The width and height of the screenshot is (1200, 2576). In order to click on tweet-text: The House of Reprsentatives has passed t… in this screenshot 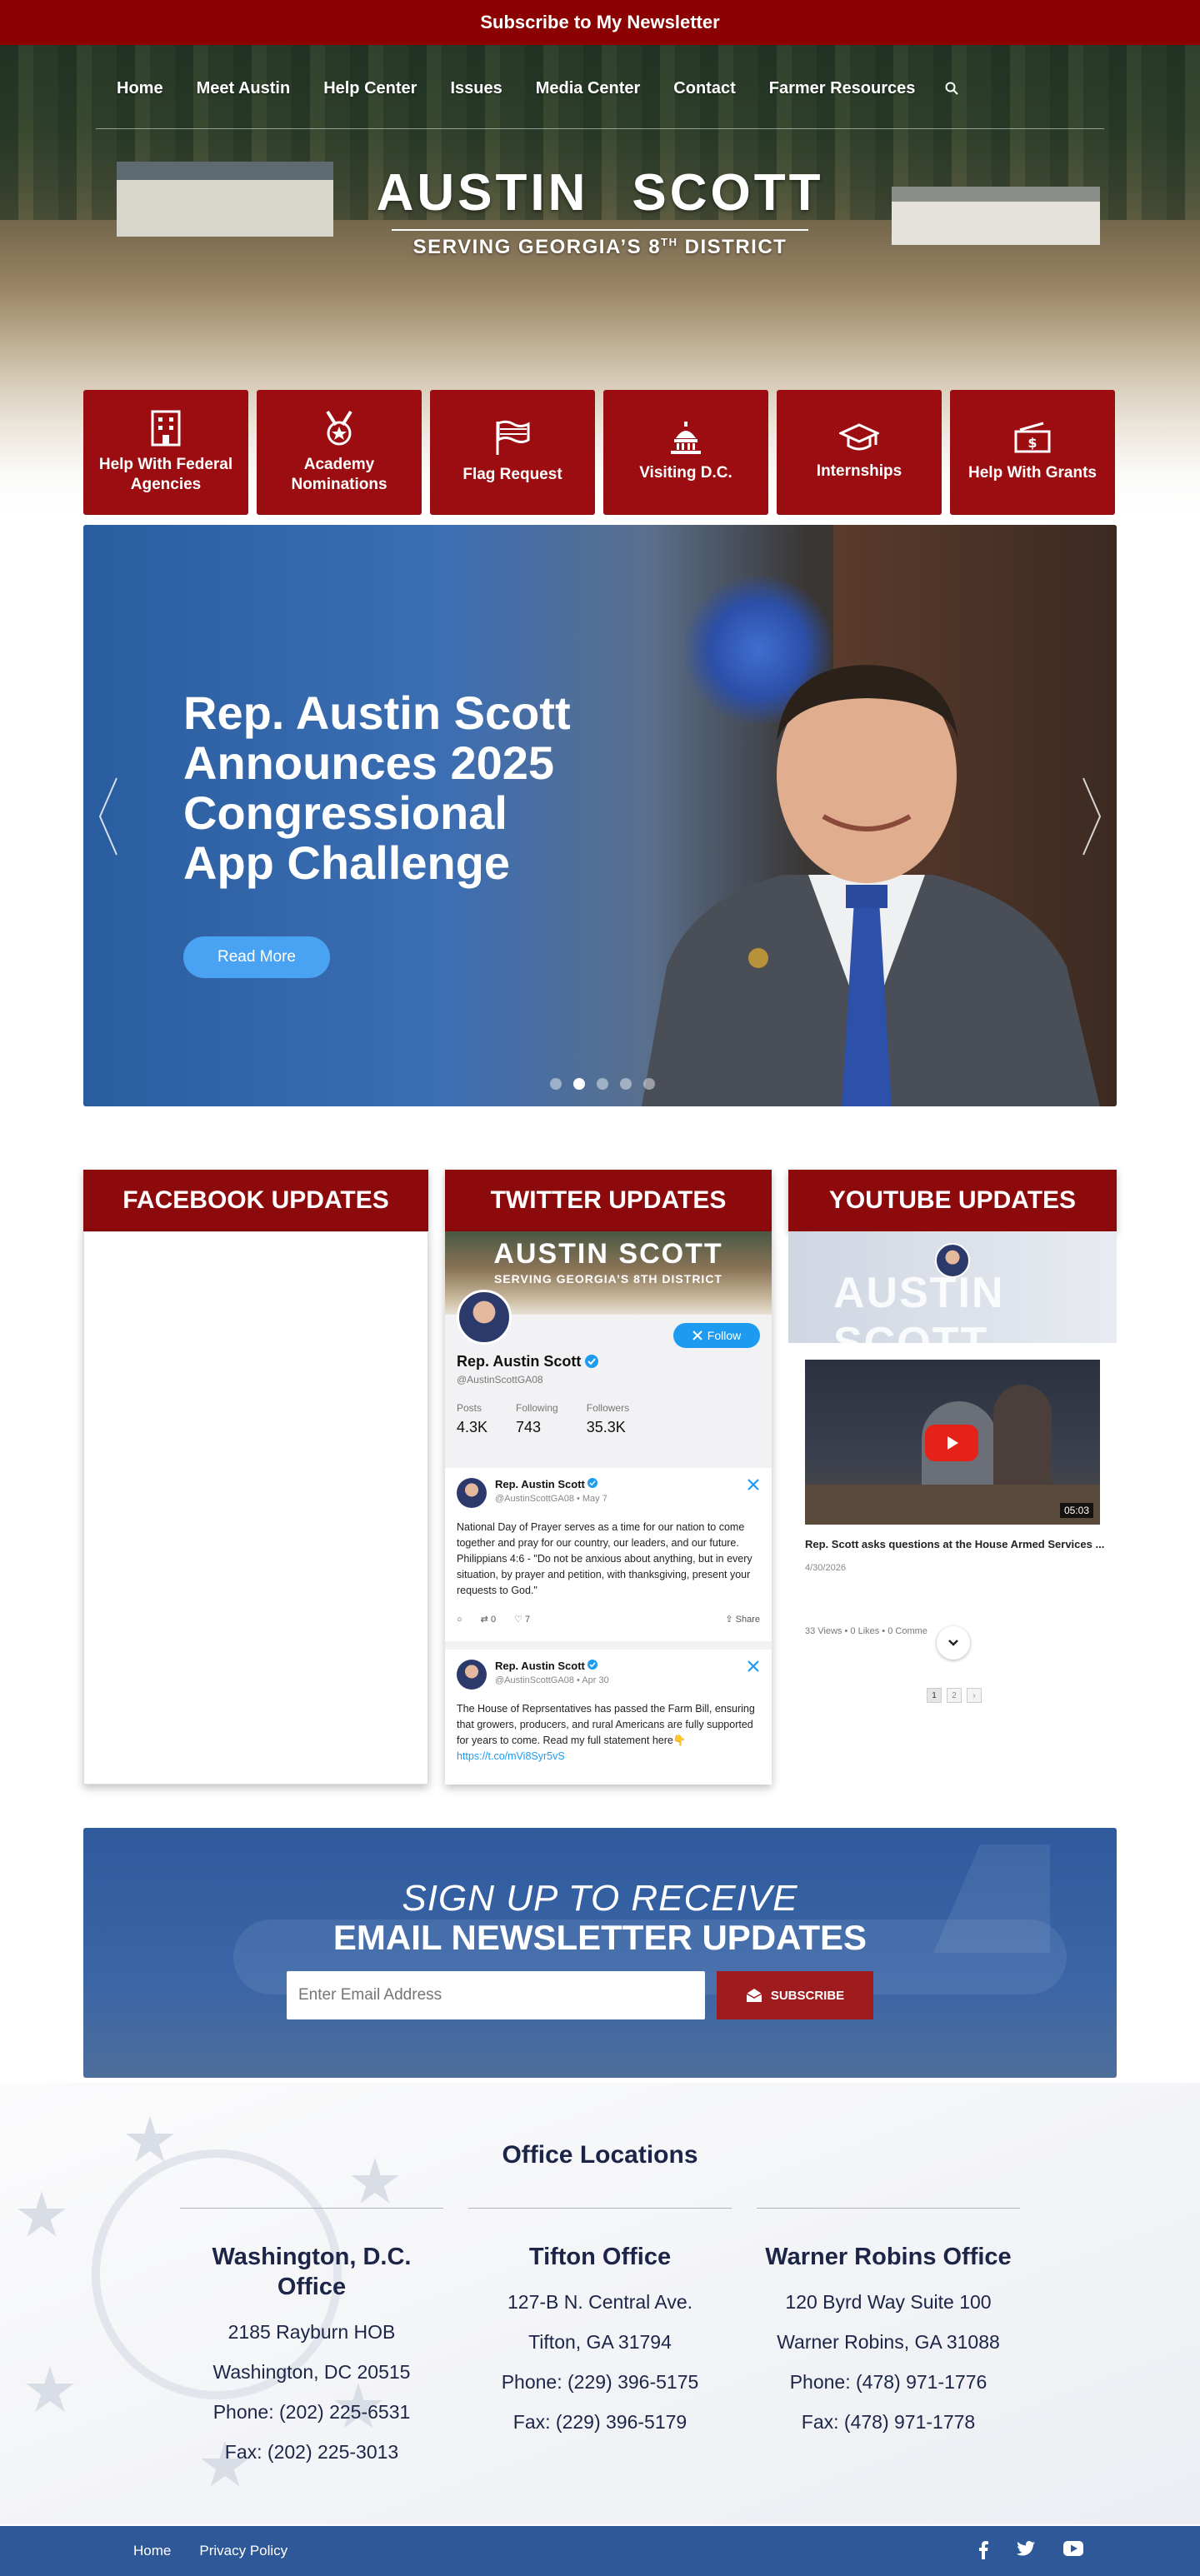, I will do `click(606, 1724)`.